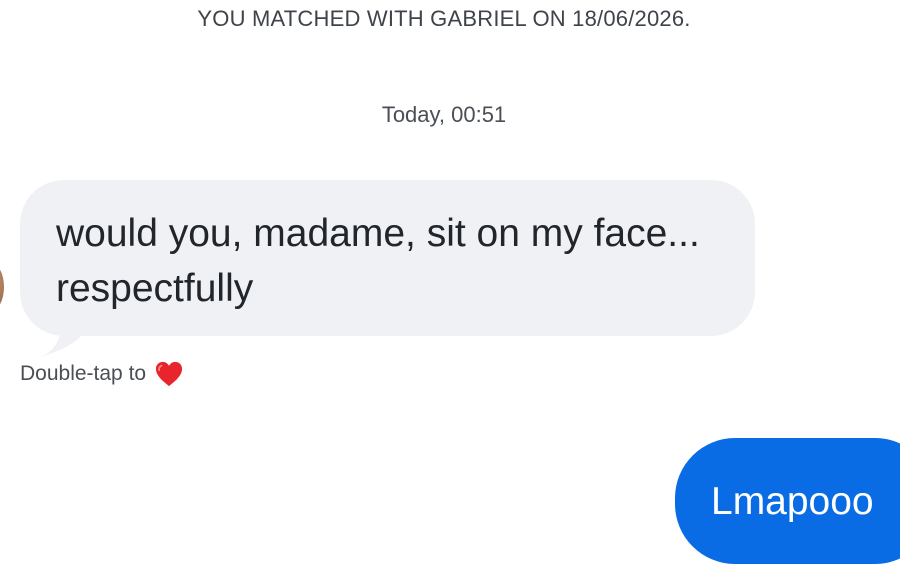  What do you see at coordinates (83, 373) in the screenshot?
I see `double-tap-label: Double-tap to` at bounding box center [83, 373].